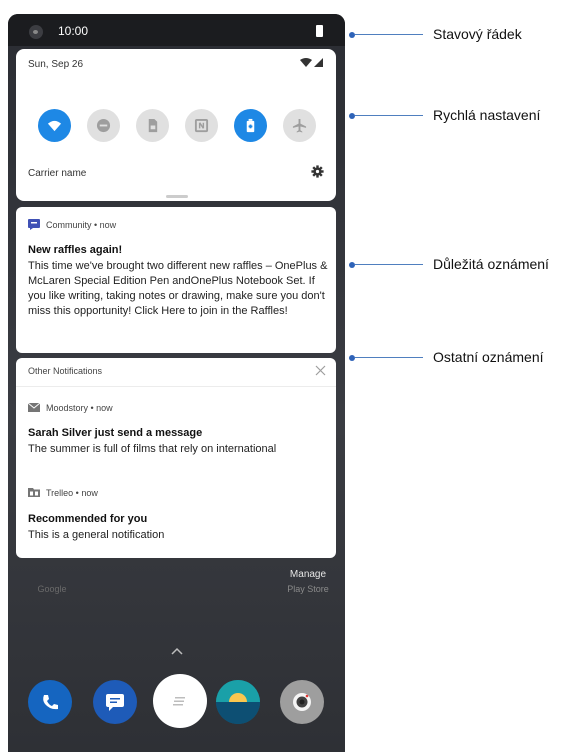 The width and height of the screenshot is (569, 752). I want to click on sim-card-icon, so click(153, 125).